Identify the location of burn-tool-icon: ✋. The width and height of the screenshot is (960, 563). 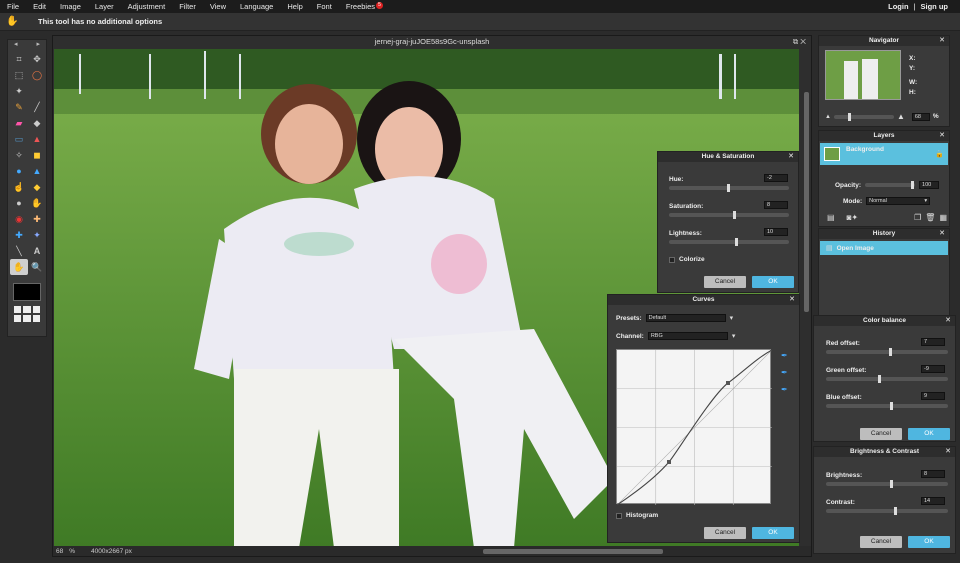
(37, 203).